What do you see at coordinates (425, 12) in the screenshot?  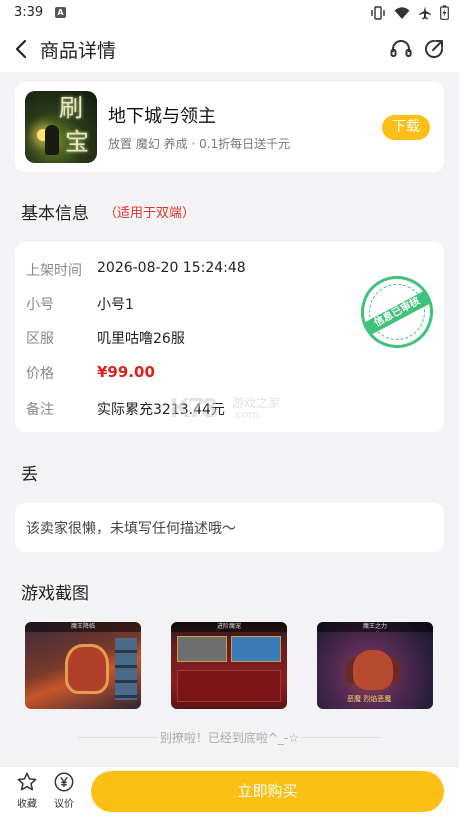 I see `airplane-icon` at bounding box center [425, 12].